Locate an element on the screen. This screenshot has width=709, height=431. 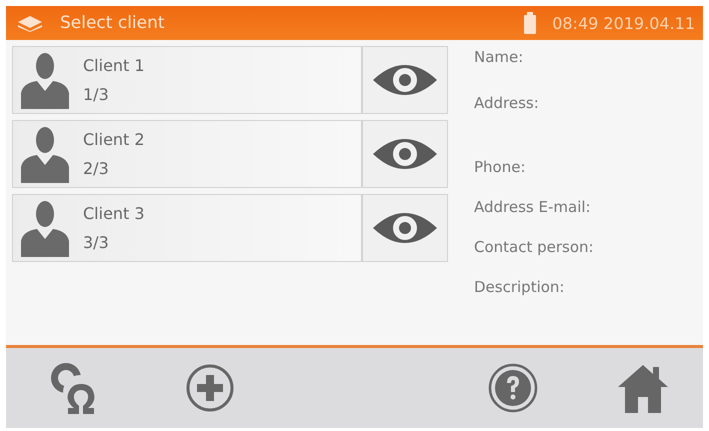
detail-label: Description: is located at coordinates (520, 287).